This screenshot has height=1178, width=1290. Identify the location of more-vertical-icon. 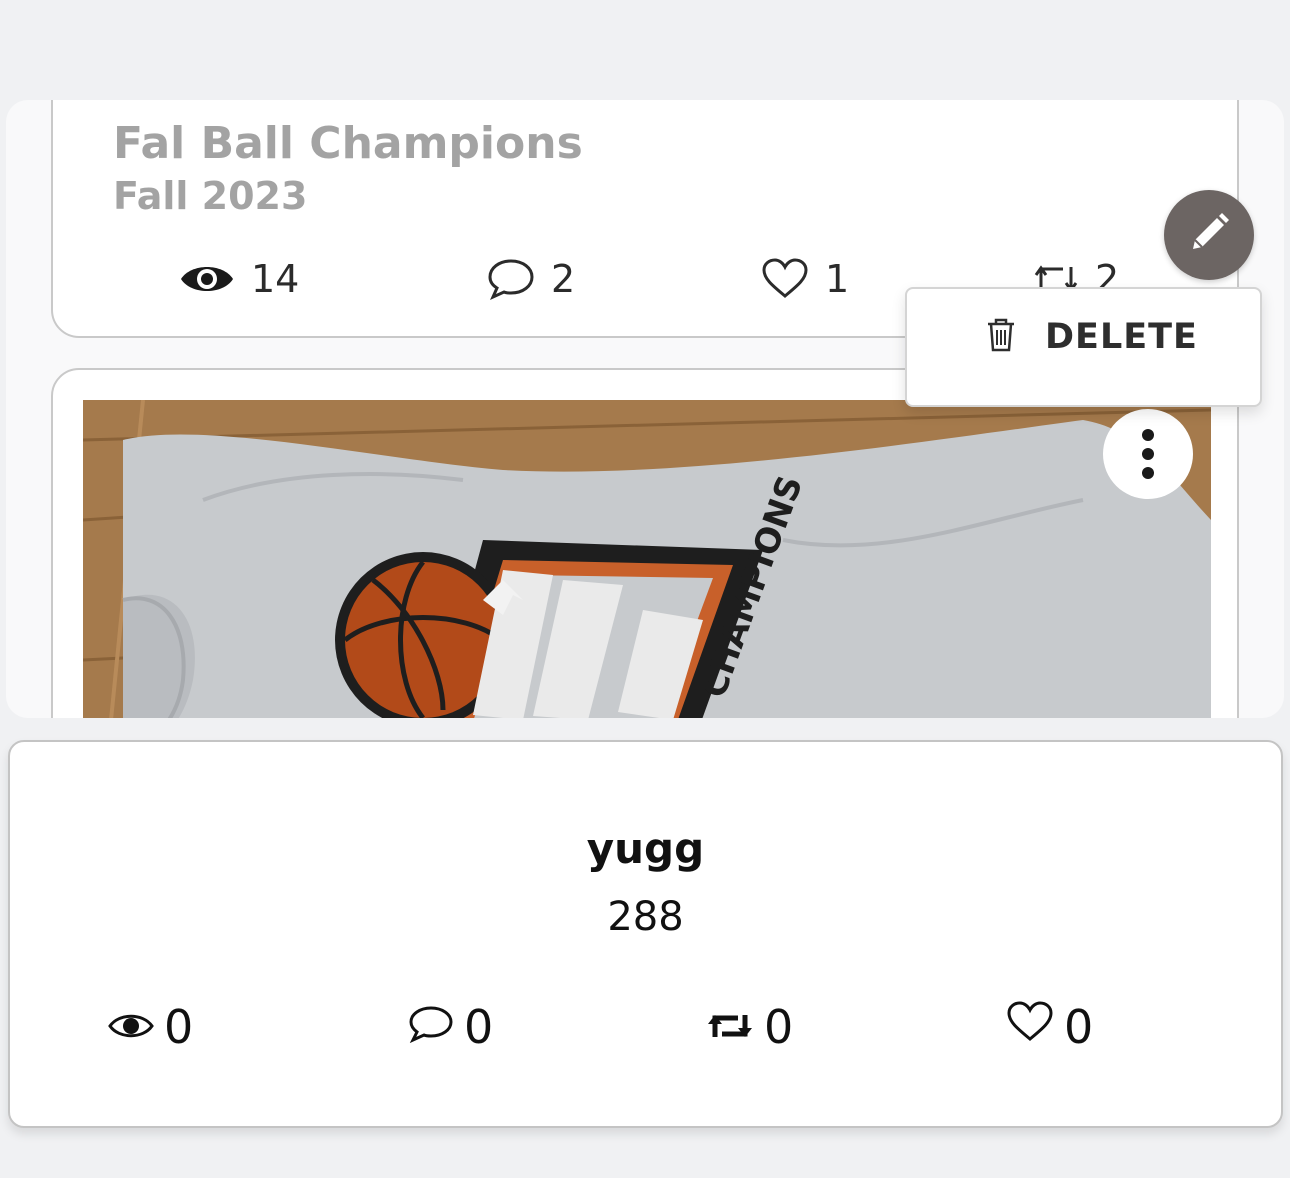
(1148, 435).